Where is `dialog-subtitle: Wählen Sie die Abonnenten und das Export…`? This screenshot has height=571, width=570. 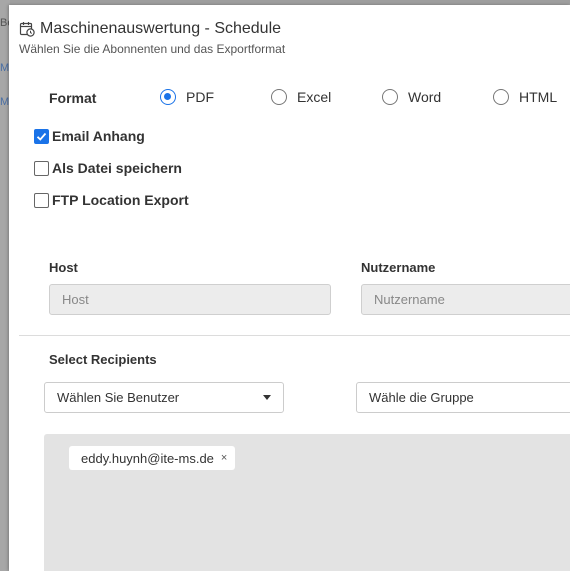 dialog-subtitle: Wählen Sie die Abonnenten und das Export… is located at coordinates (152, 49).